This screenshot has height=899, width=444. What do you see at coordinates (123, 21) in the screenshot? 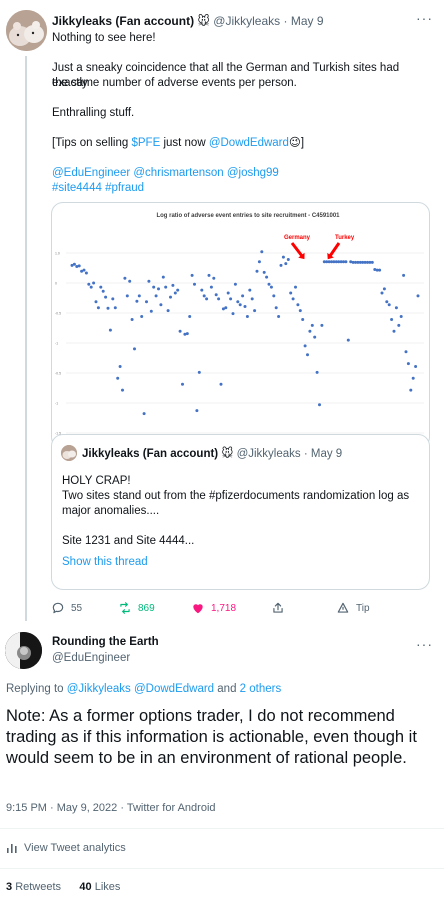
I see `author-name: Jikkyleaks (Fan account)` at bounding box center [123, 21].